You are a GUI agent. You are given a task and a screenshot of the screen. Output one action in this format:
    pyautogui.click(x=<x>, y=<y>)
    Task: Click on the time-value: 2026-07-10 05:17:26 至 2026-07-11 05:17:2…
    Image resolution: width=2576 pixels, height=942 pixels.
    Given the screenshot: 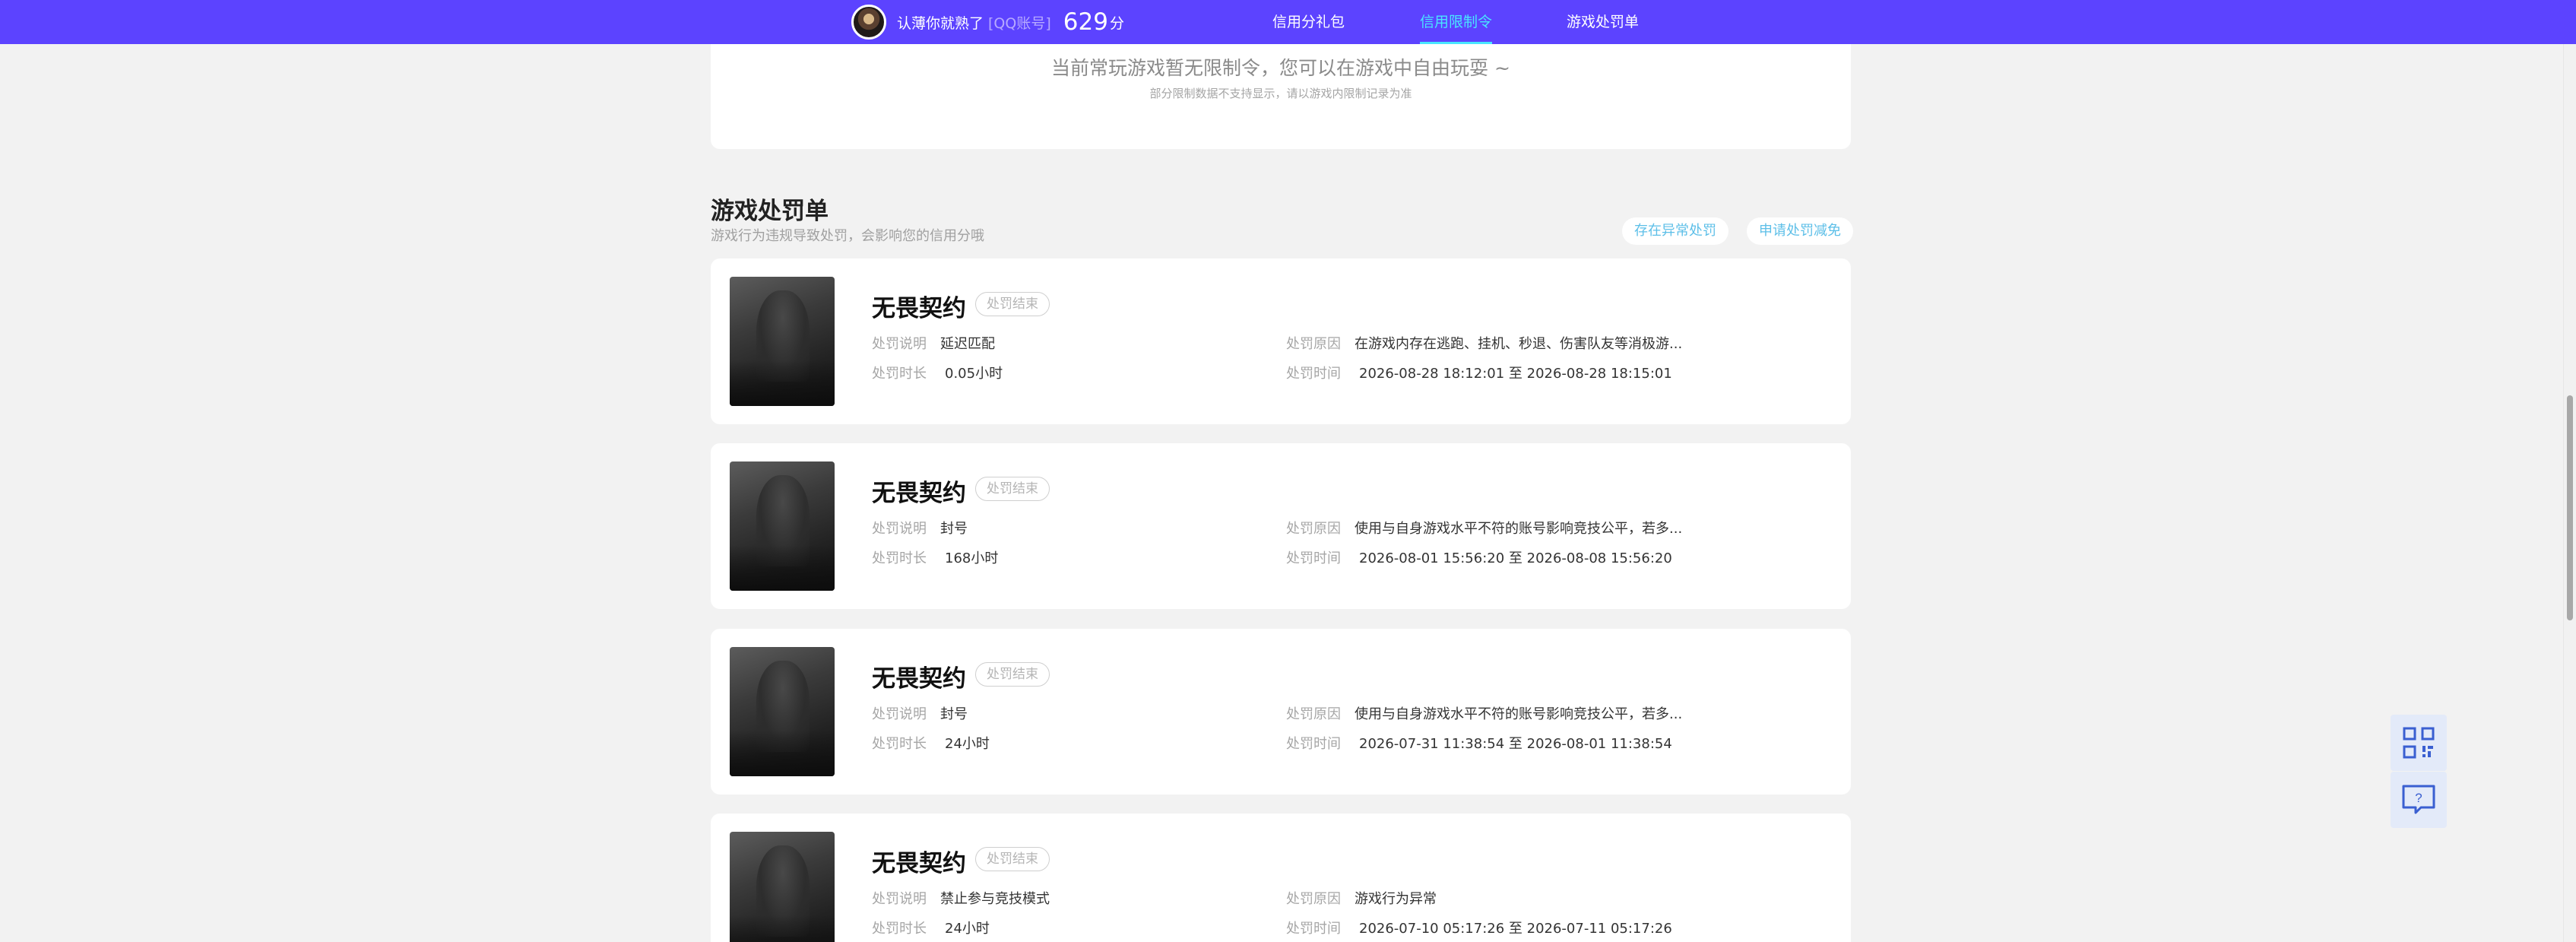 What is the action you would take?
    pyautogui.click(x=1515, y=929)
    